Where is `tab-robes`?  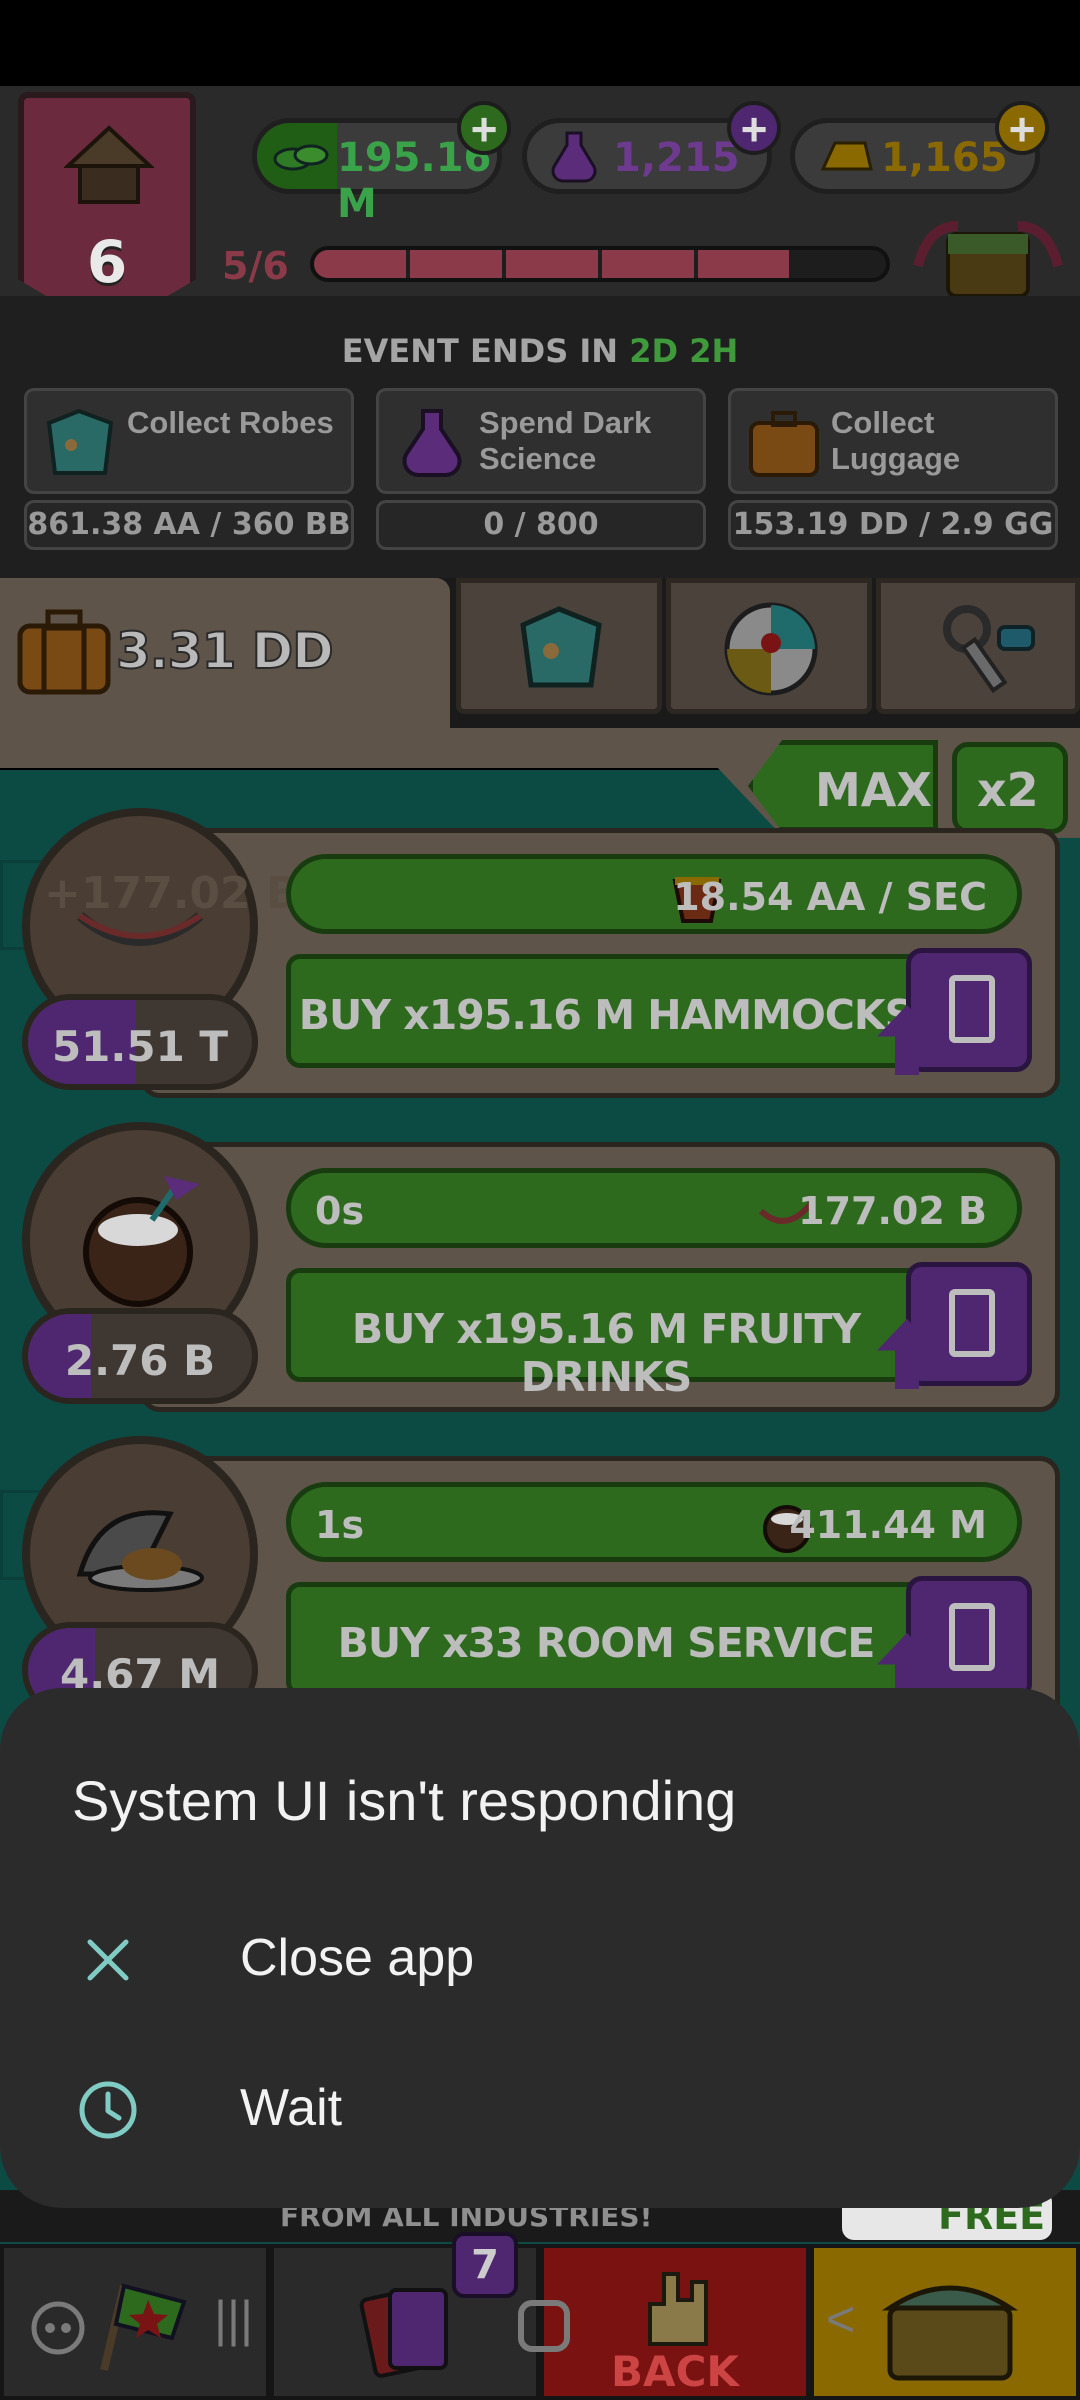 tab-robes is located at coordinates (559, 646).